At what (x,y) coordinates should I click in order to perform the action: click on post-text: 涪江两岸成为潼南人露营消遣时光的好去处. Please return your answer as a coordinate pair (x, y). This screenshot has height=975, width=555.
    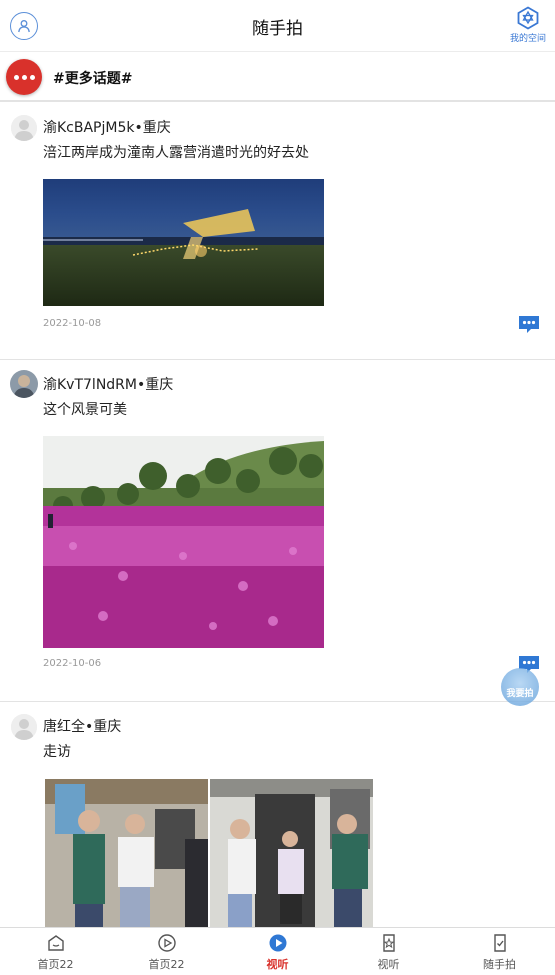
    Looking at the image, I should click on (176, 153).